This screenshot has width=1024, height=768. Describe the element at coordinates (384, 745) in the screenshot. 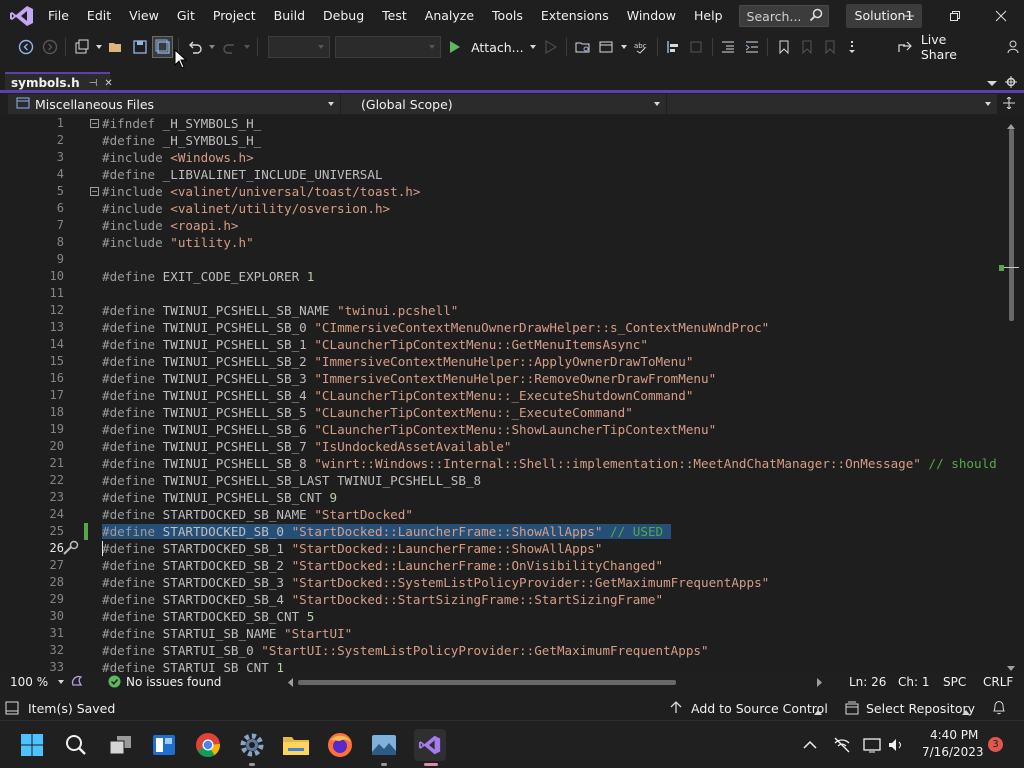

I see `photos-icon` at that location.